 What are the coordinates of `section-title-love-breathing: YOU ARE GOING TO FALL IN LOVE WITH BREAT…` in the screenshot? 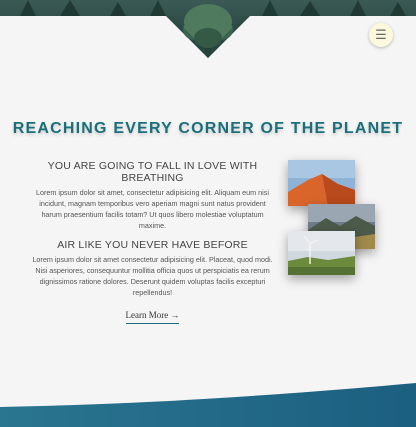 It's located at (152, 172).